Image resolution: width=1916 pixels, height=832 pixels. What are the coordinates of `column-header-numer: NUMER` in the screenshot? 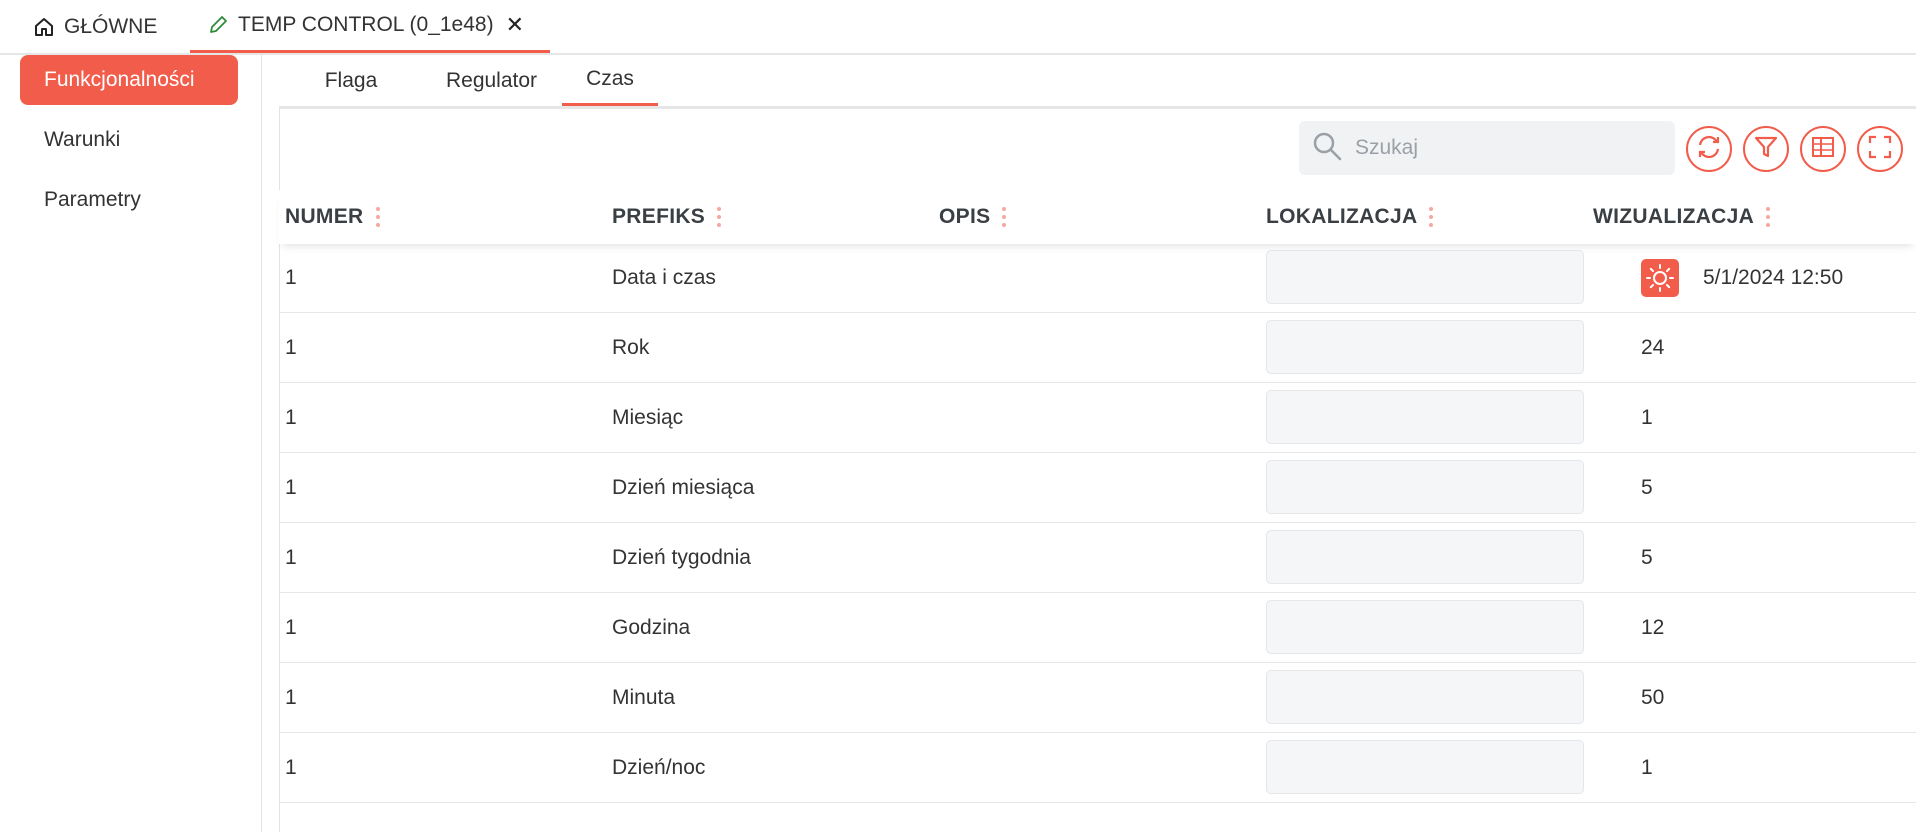 It's located at (332, 217).